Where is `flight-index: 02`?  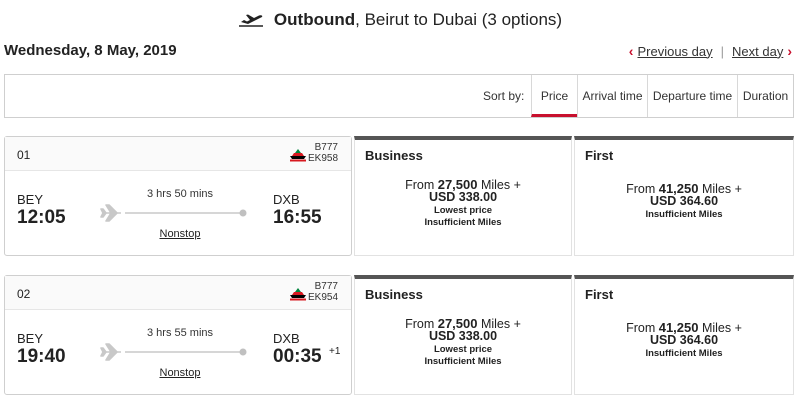
flight-index: 02 is located at coordinates (24, 294).